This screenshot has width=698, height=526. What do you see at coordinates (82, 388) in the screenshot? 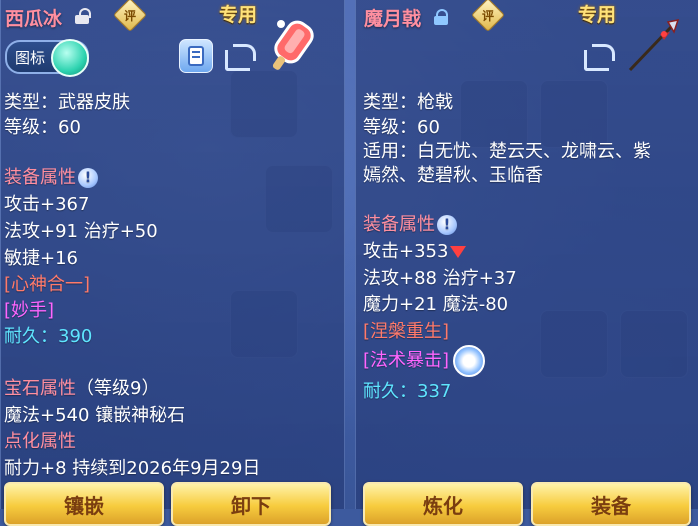
I see `gem-header-line: 宝石属性（等级9）` at bounding box center [82, 388].